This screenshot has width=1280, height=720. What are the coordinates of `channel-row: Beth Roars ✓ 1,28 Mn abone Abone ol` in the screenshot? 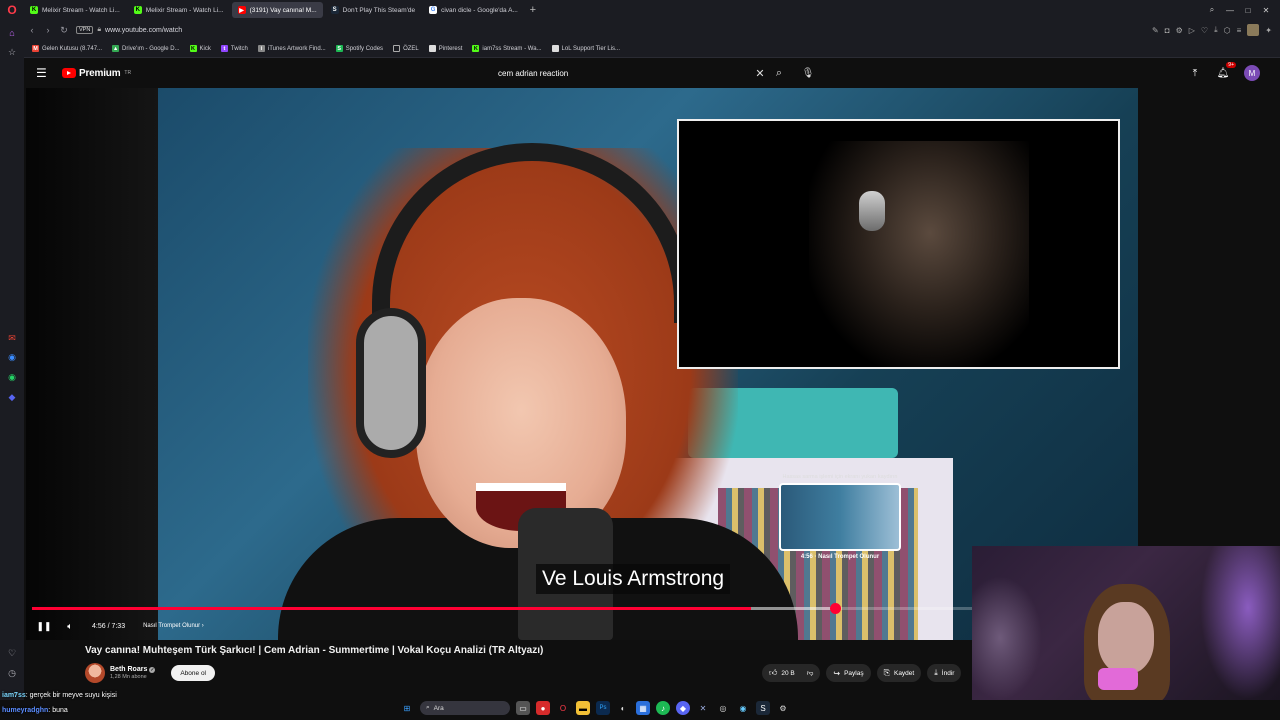 It's located at (150, 673).